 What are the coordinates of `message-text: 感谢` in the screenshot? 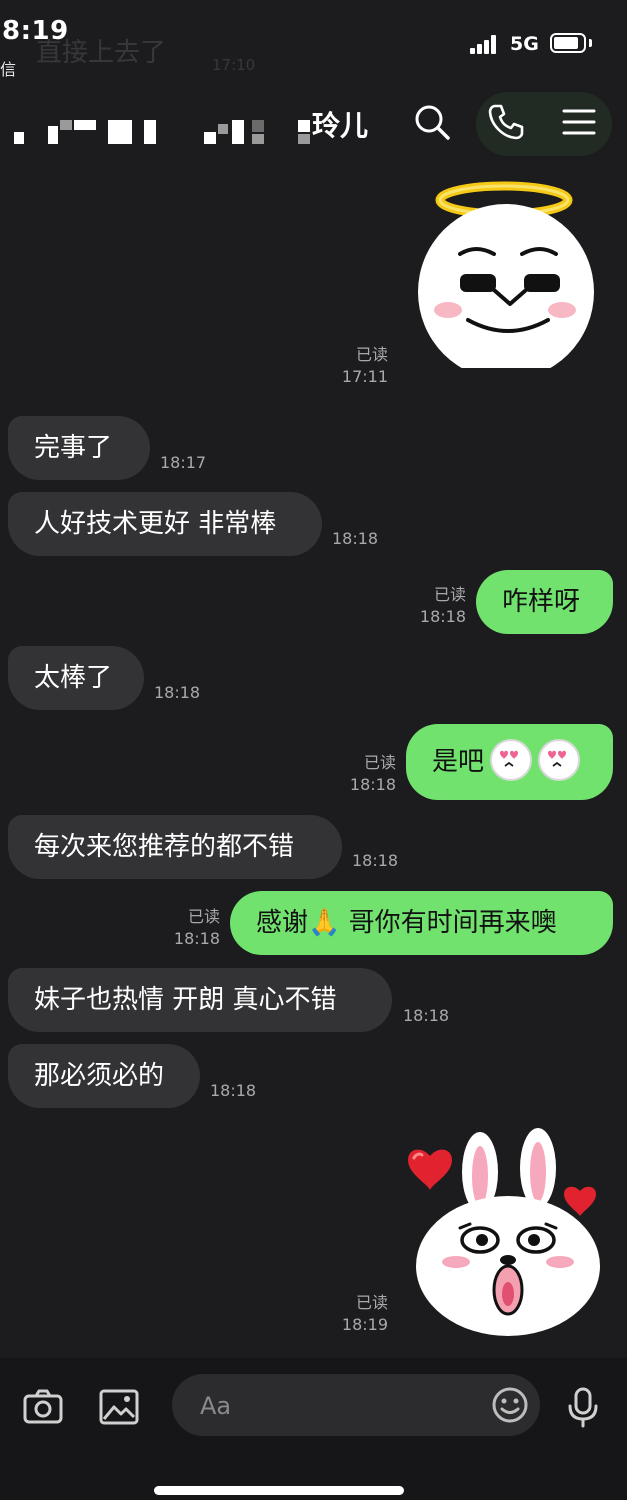 It's located at (282, 923).